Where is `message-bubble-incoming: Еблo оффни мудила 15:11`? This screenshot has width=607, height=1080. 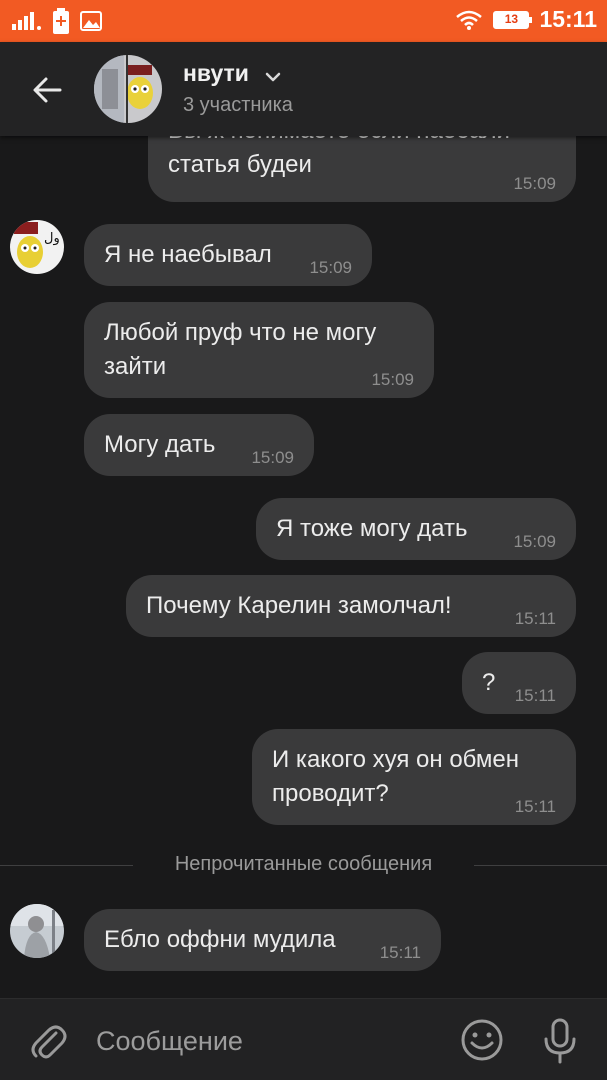 message-bubble-incoming: Еблo оффни мудила 15:11 is located at coordinates (262, 940).